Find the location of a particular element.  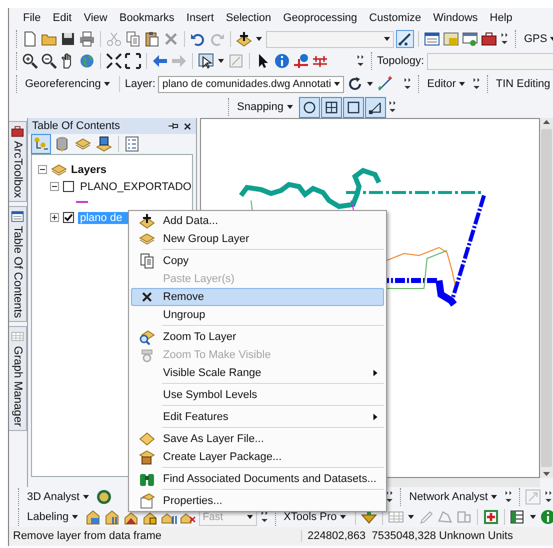

topology-label: Topology: is located at coordinates (400, 61).